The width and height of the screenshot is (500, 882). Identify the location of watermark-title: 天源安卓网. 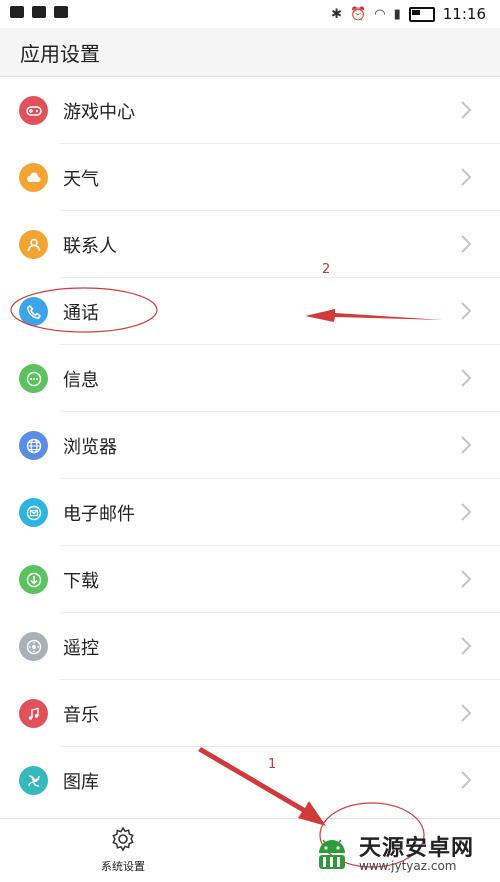
(417, 848).